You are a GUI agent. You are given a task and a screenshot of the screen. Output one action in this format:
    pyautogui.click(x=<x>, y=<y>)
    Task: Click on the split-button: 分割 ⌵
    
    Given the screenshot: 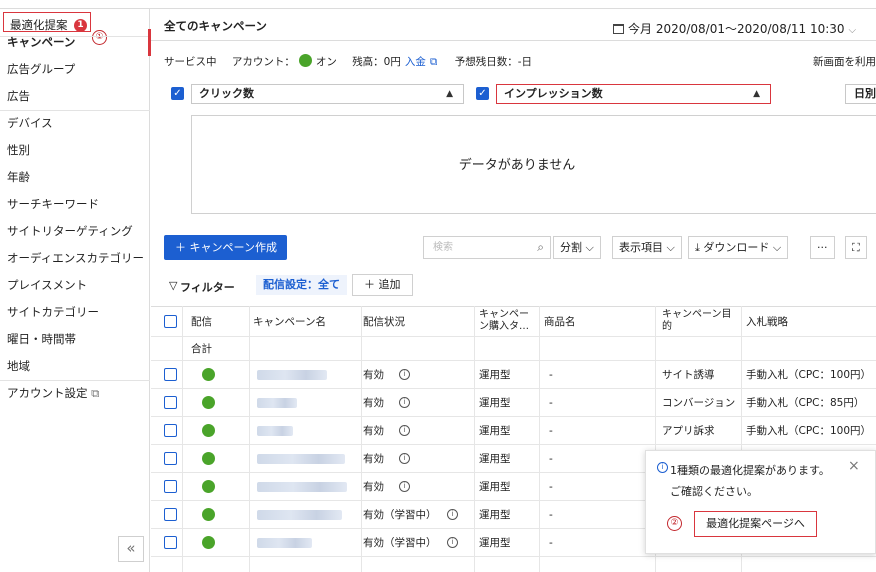 What is the action you would take?
    pyautogui.click(x=577, y=247)
    